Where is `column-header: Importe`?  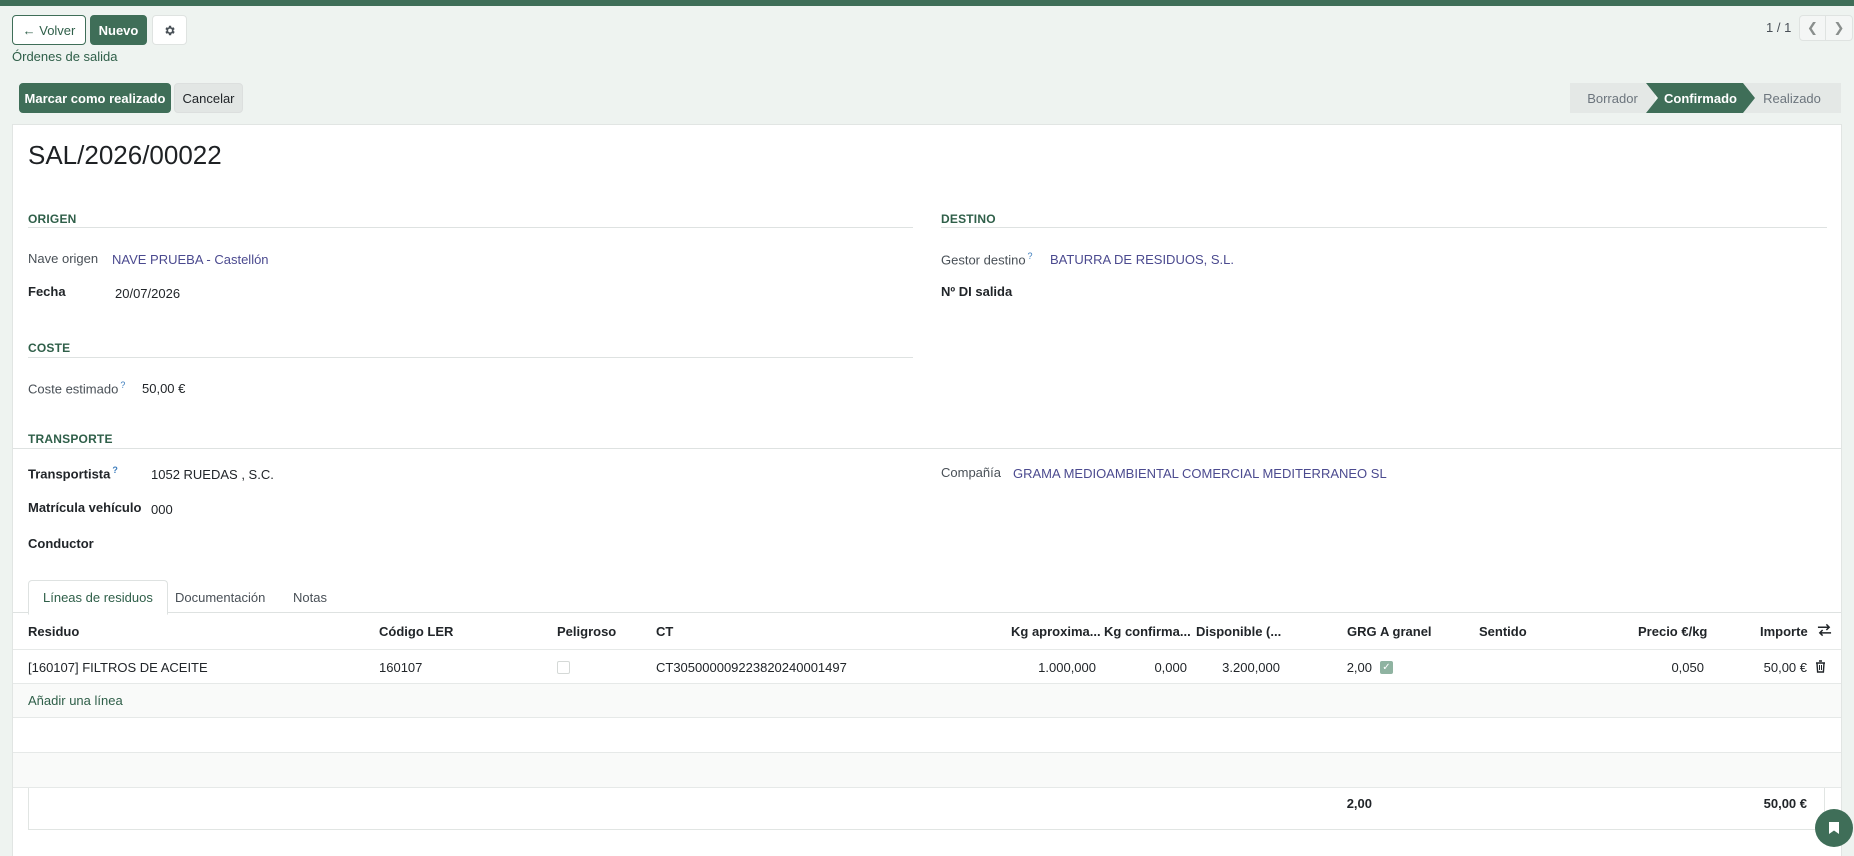 column-header: Importe is located at coordinates (1784, 631).